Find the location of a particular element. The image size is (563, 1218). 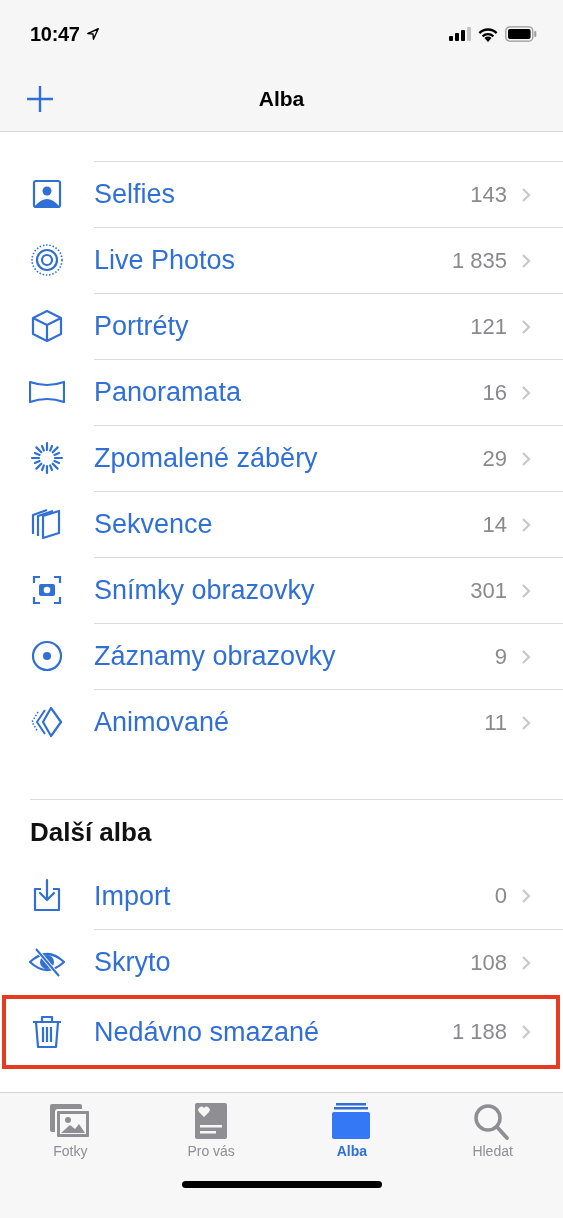

album-row: Selfies 143 is located at coordinates (281, 194).